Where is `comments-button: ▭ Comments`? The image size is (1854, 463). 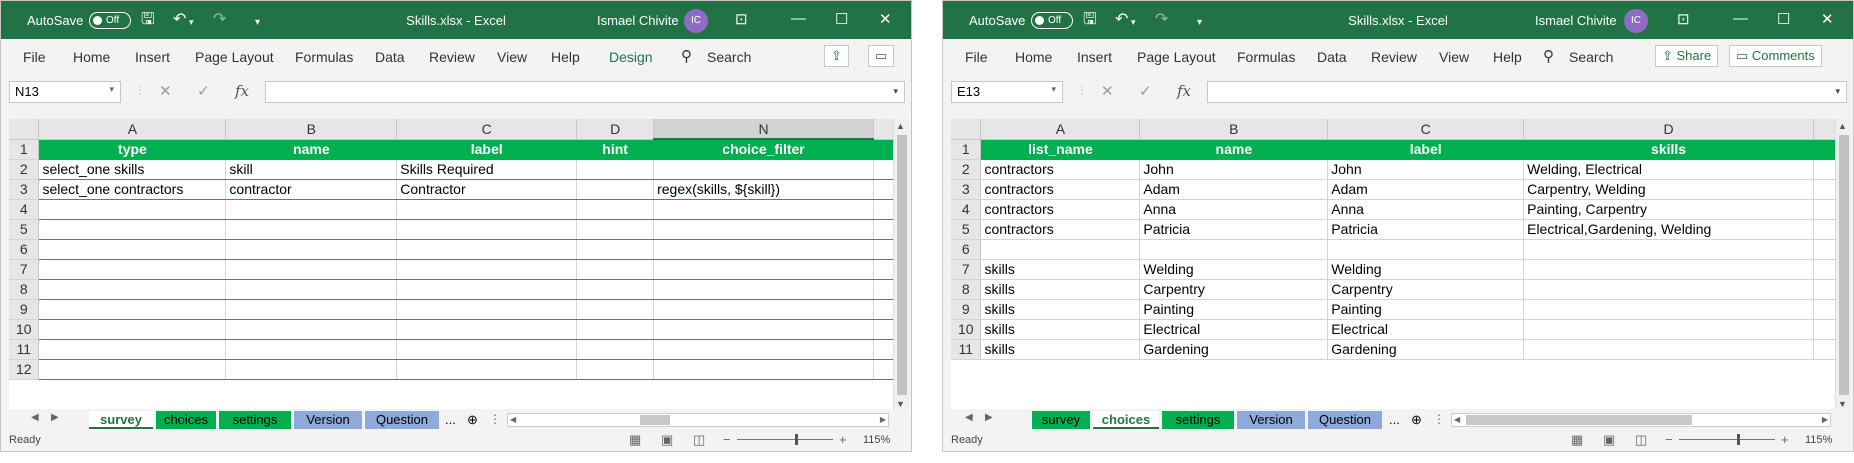 comments-button: ▭ Comments is located at coordinates (1775, 56).